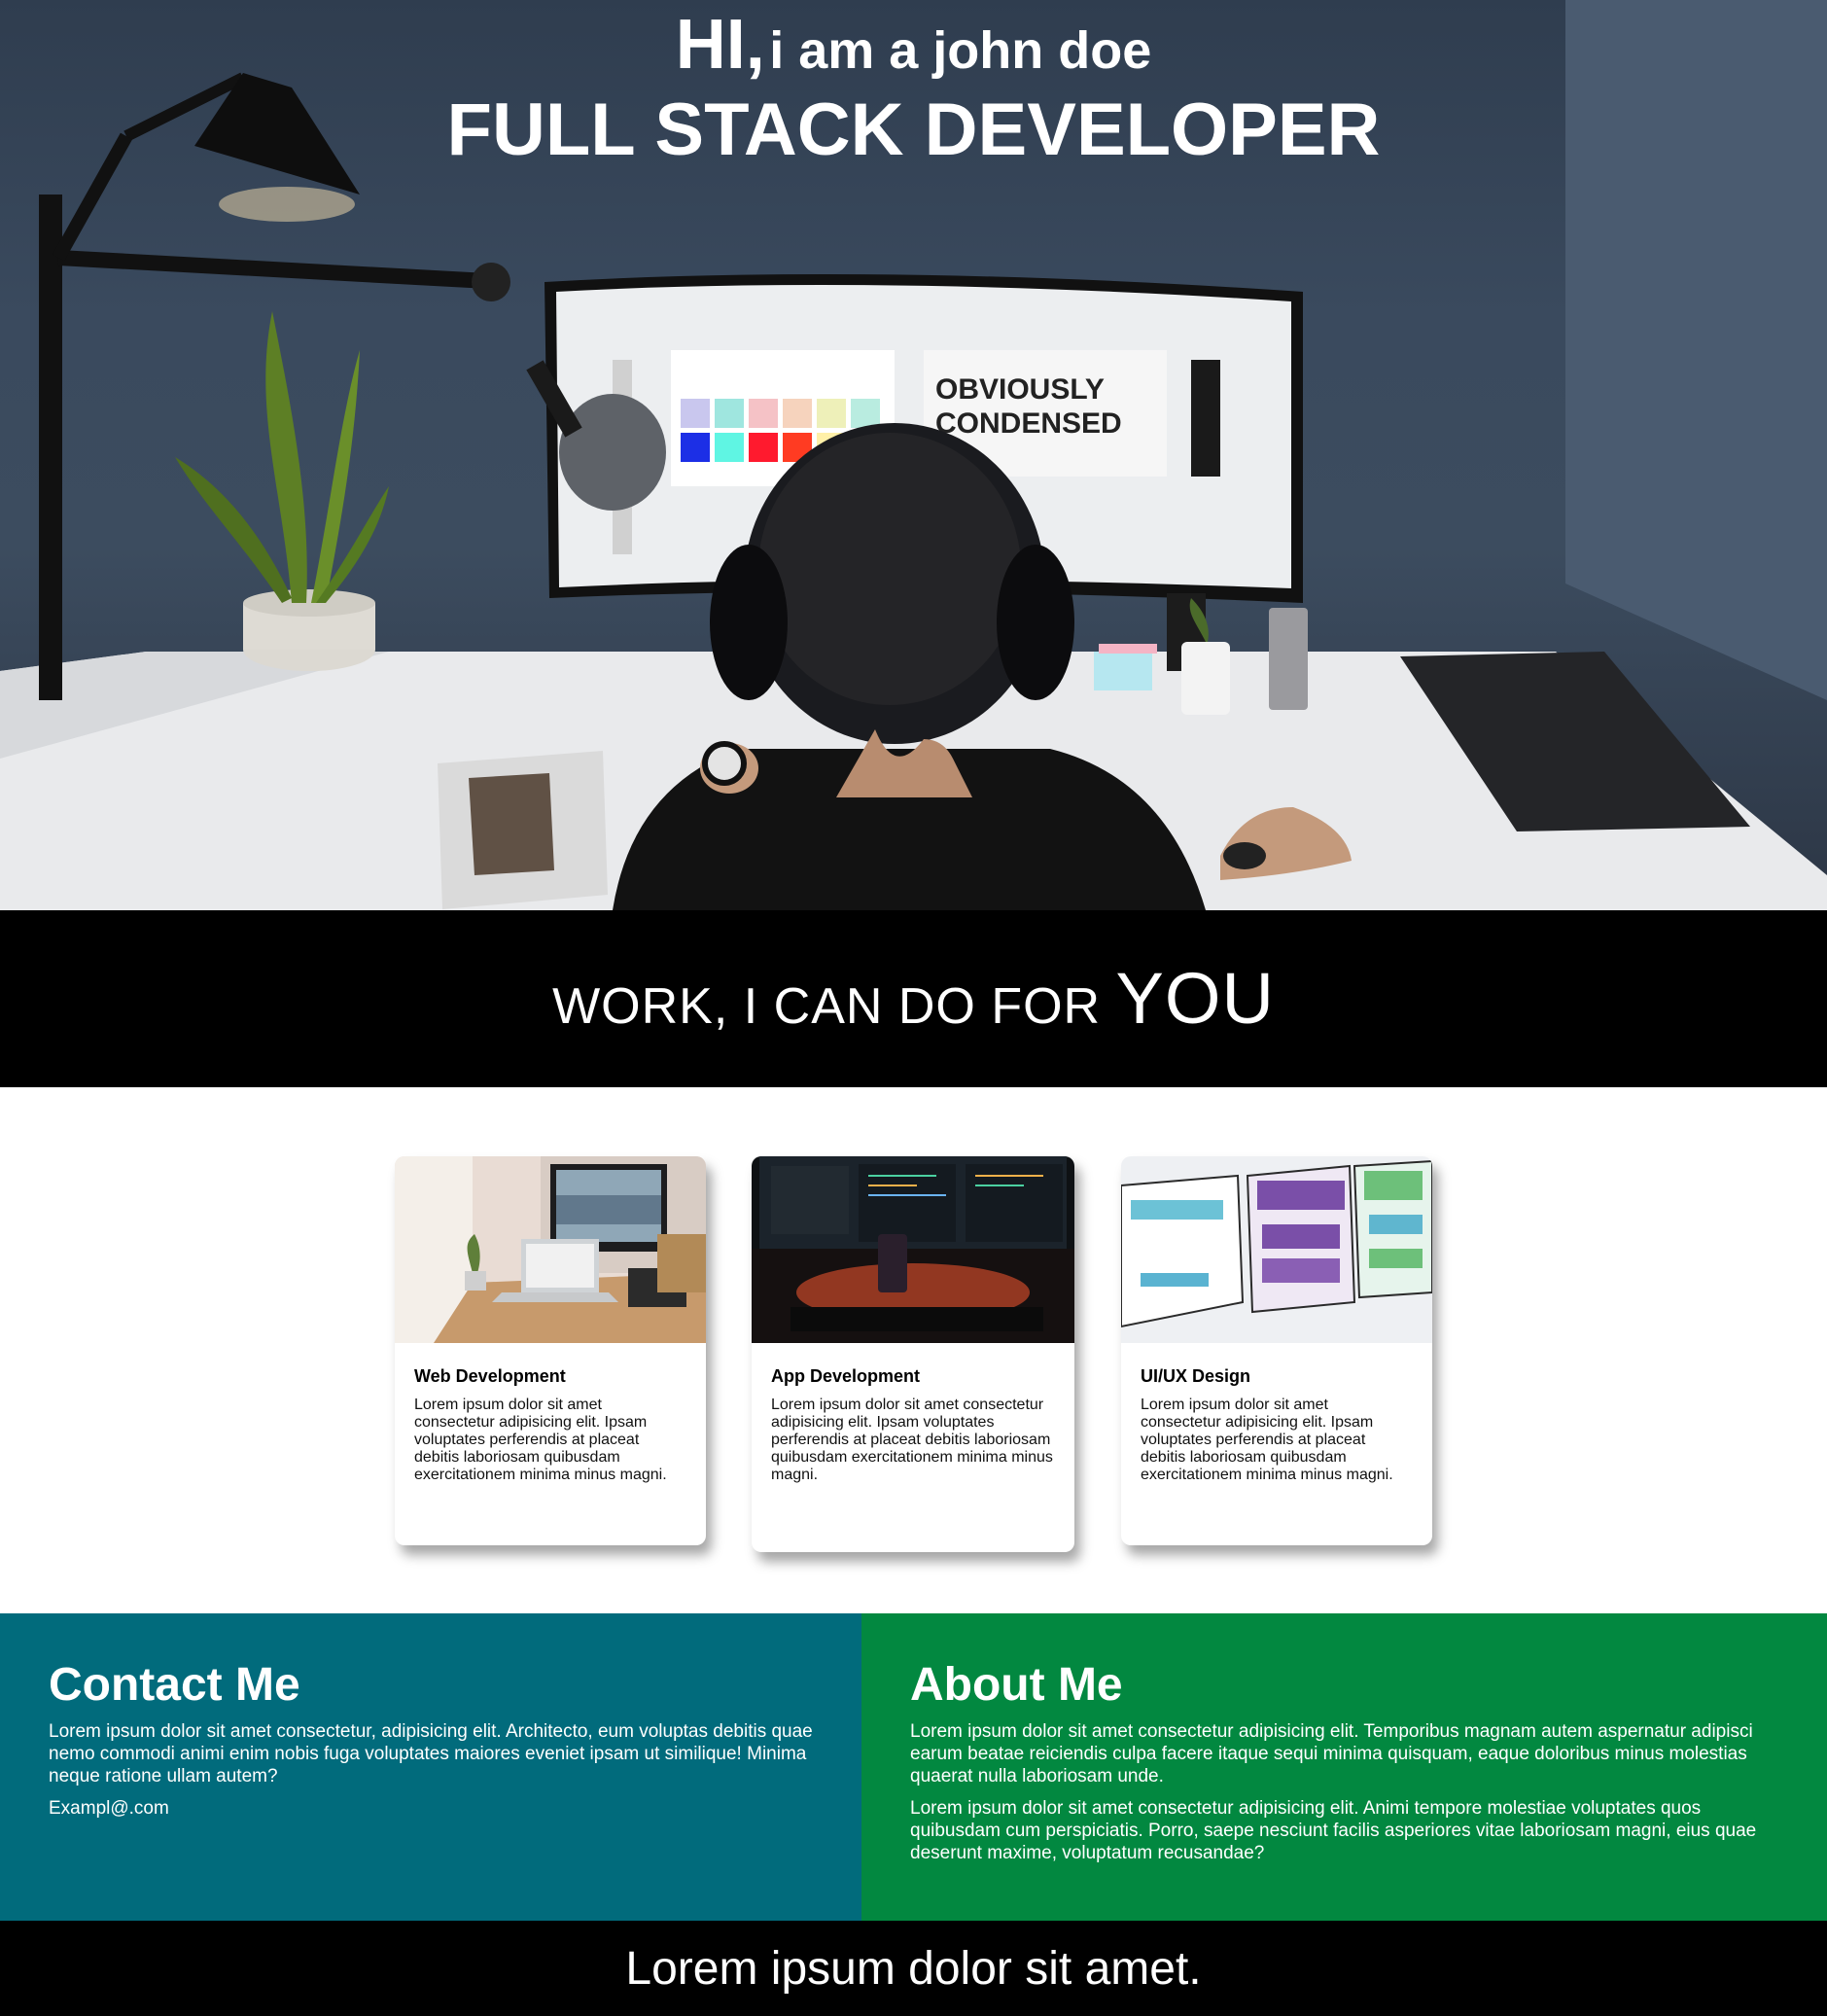  Describe the element at coordinates (1195, 999) in the screenshot. I see `work-heading-emphasis: YOU` at that location.